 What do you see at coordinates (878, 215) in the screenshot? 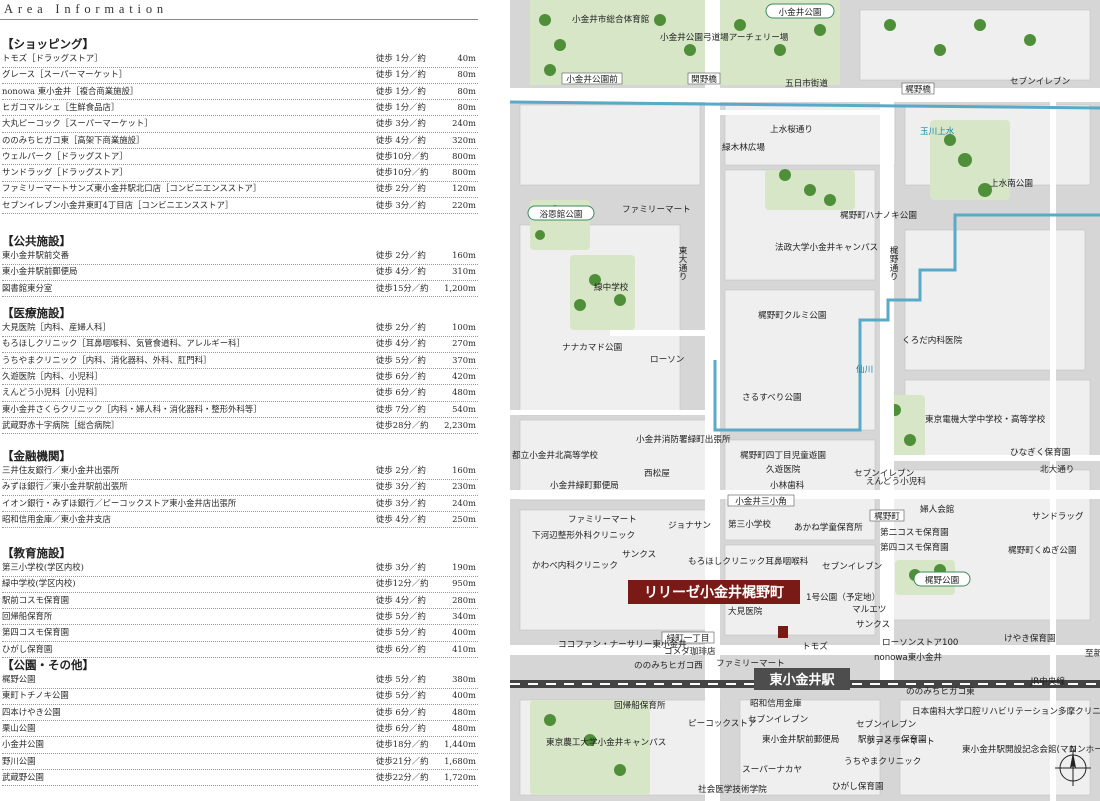
I see `place-label: 梶野町ハナノキ公園` at bounding box center [878, 215].